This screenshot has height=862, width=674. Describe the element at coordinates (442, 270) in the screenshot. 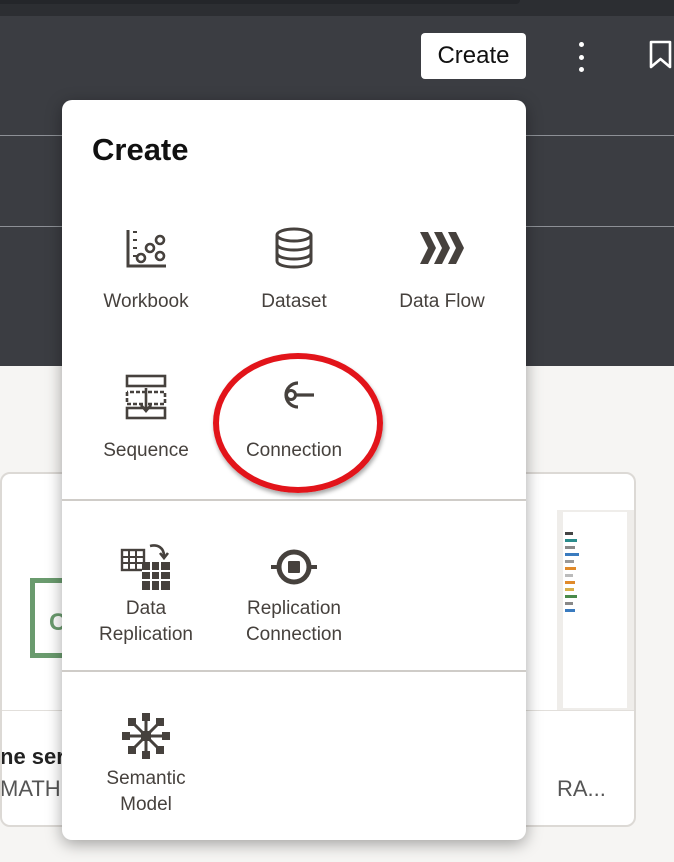

I see `menu-item-data-flow: Data Flow` at that location.